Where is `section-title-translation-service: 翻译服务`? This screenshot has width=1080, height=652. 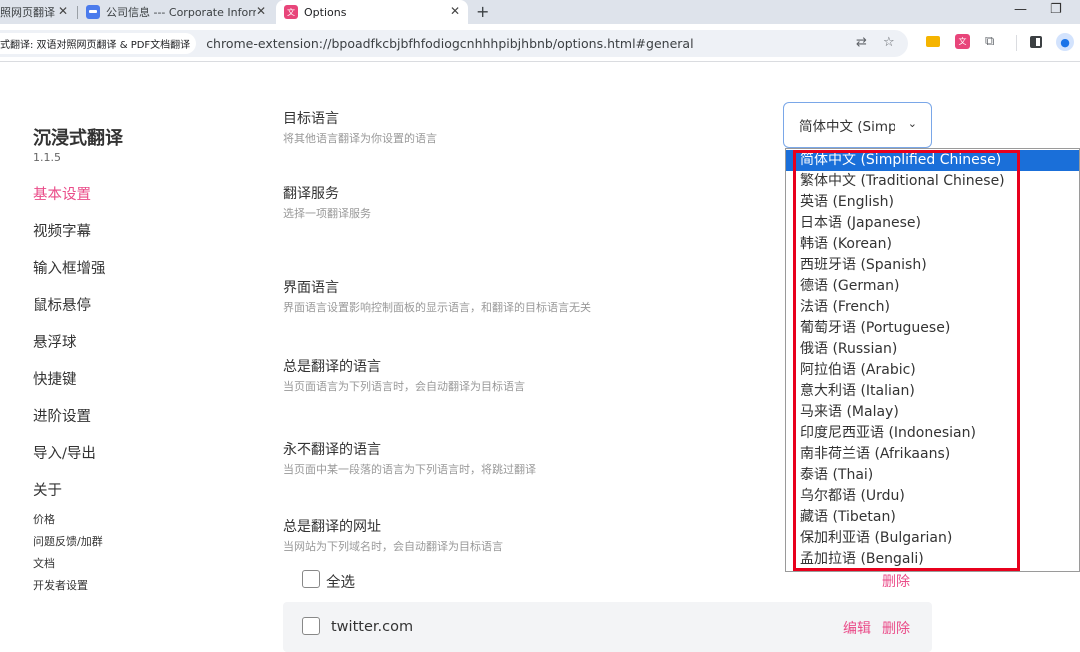 section-title-translation-service: 翻译服务 is located at coordinates (311, 194).